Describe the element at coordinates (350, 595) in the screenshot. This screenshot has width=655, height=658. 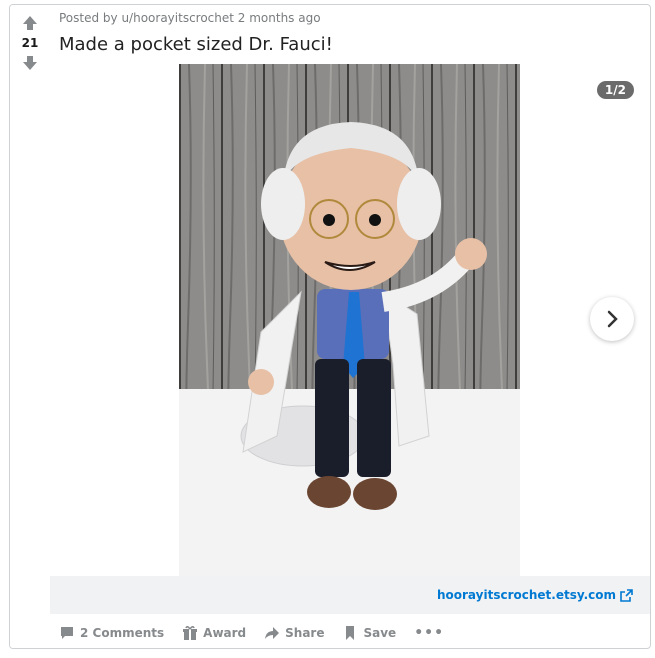
I see `external-link-bar: hoorayitscrochet.etsy.com` at that location.